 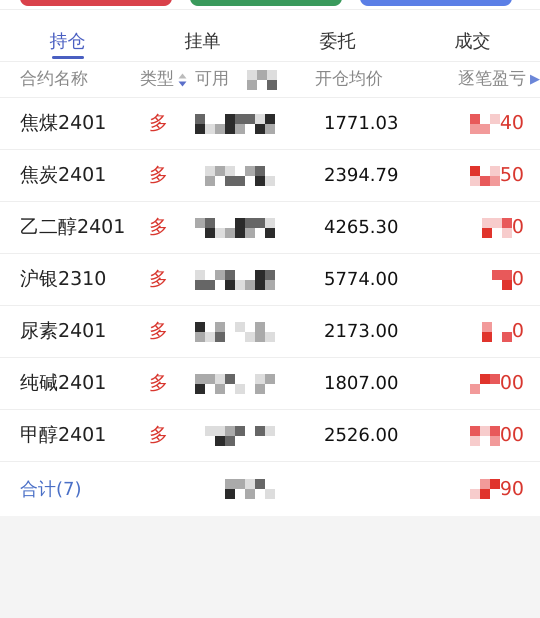 What do you see at coordinates (361, 227) in the screenshot?
I see `average-price: 4265.30` at bounding box center [361, 227].